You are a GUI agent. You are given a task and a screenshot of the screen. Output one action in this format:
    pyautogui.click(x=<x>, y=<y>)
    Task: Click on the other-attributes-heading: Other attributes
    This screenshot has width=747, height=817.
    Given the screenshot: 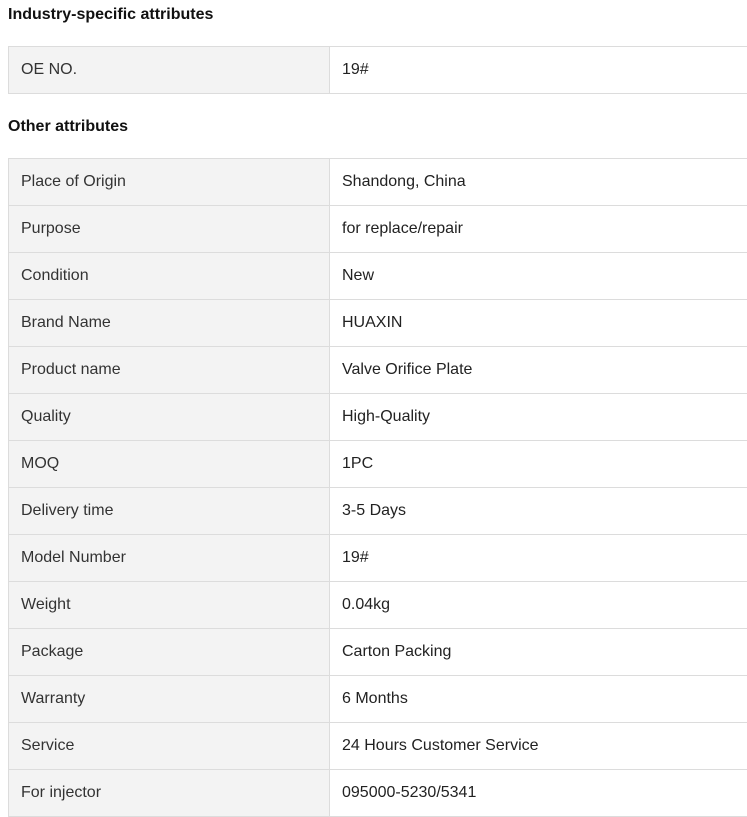 What is the action you would take?
    pyautogui.click(x=68, y=127)
    